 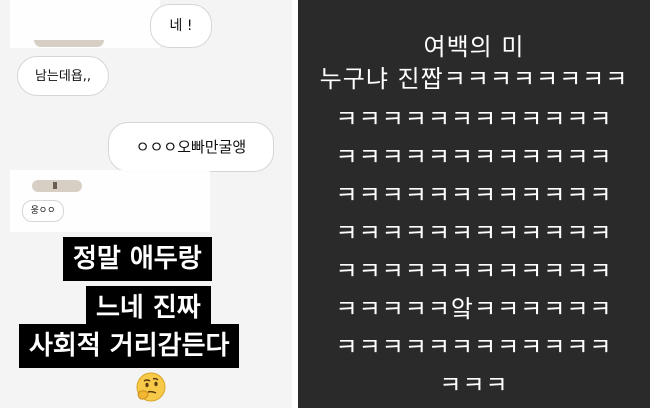 What do you see at coordinates (474, 385) in the screenshot?
I see `story-line: ㅋㅋㅋ` at bounding box center [474, 385].